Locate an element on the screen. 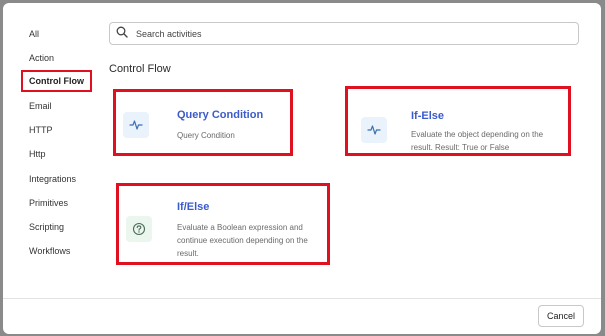 The width and height of the screenshot is (605, 336). search-box is located at coordinates (344, 33).